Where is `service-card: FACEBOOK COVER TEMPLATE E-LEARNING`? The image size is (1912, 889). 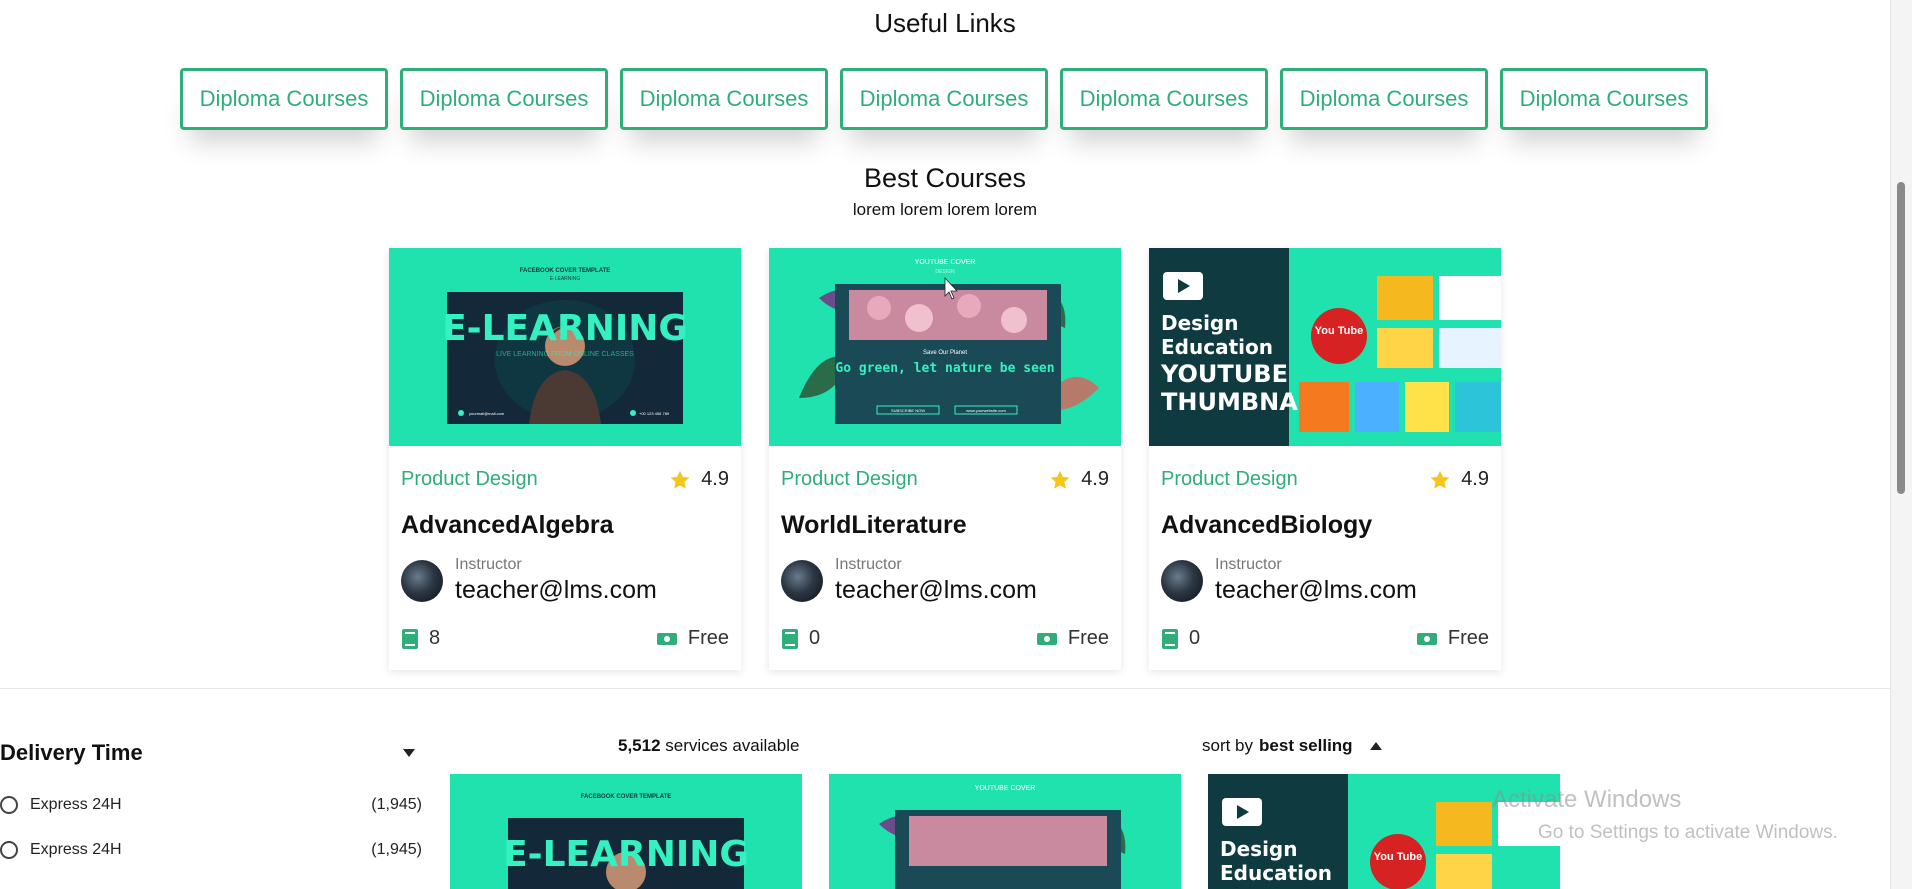 service-card: FACEBOOK COVER TEMPLATE E-LEARNING is located at coordinates (626, 831).